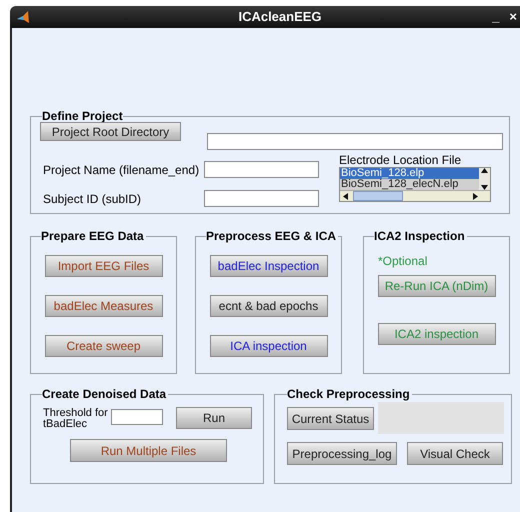  What do you see at coordinates (110, 131) in the screenshot?
I see `root-directory-button: Project Root Directory` at bounding box center [110, 131].